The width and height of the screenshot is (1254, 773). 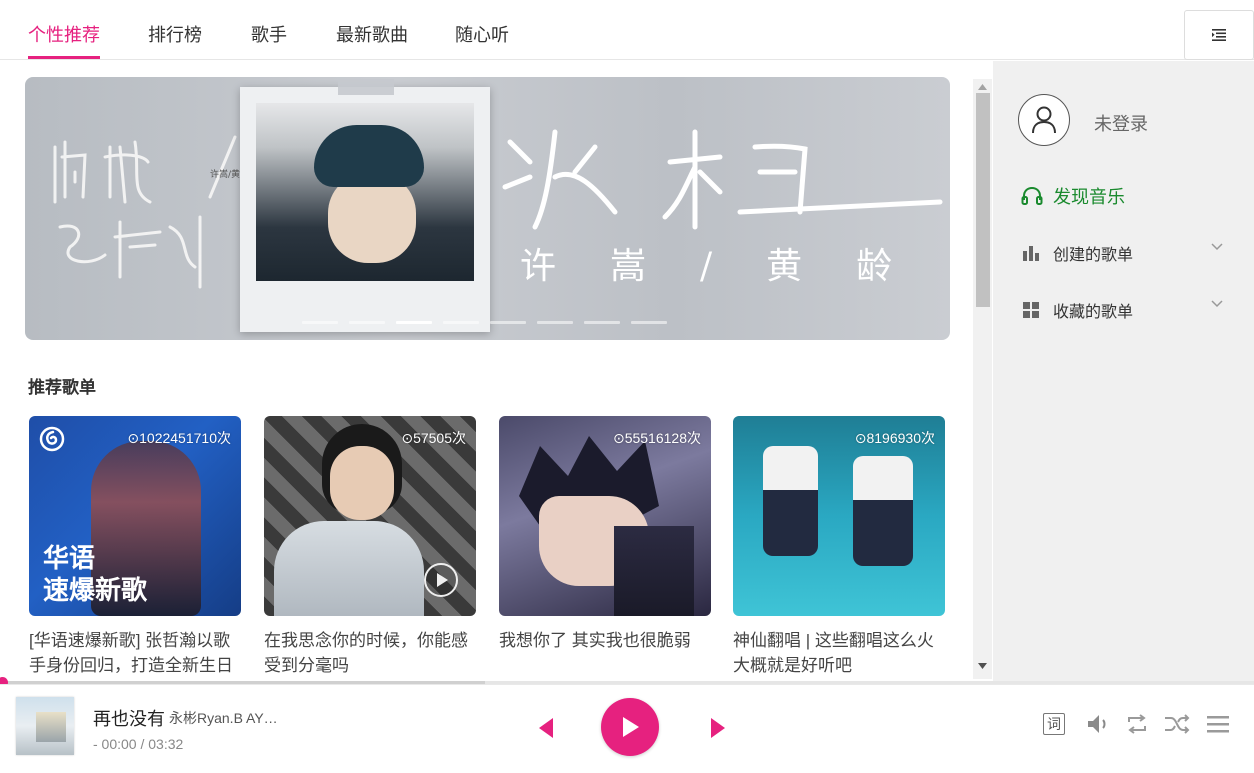 What do you see at coordinates (441, 580) in the screenshot?
I see `play-overlay-icon` at bounding box center [441, 580].